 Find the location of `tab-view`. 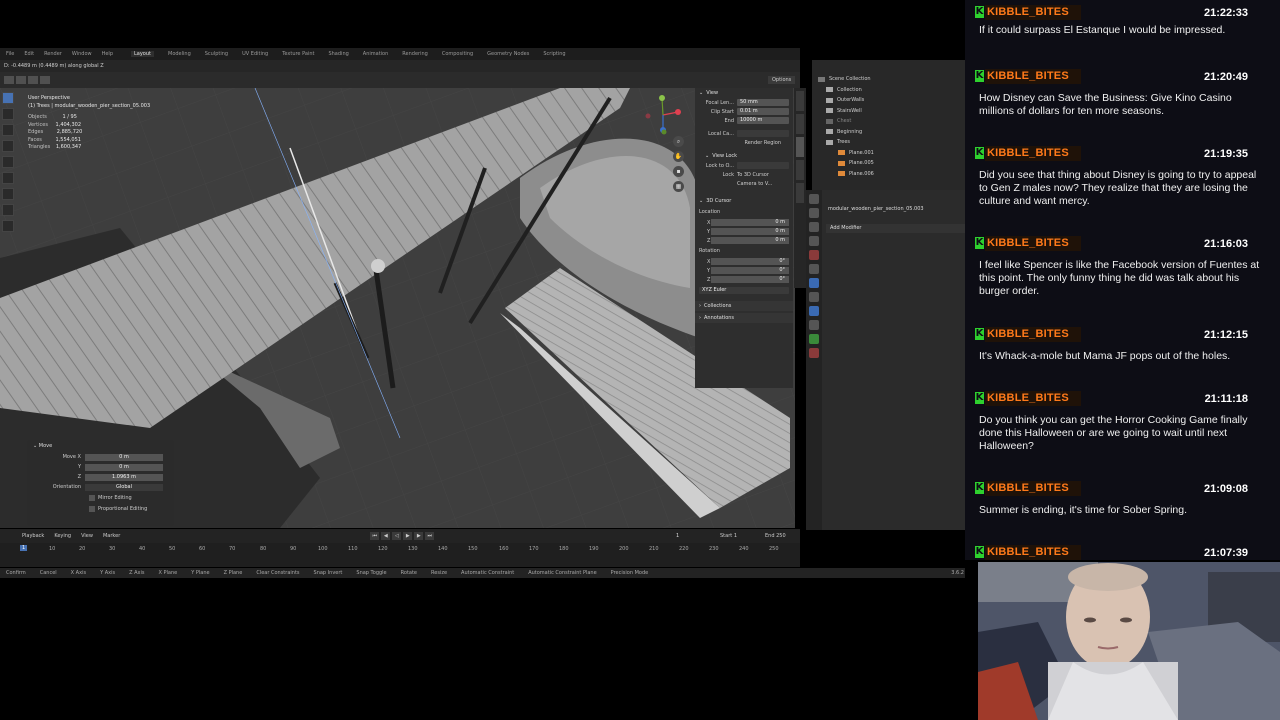

tab-view is located at coordinates (800, 147).